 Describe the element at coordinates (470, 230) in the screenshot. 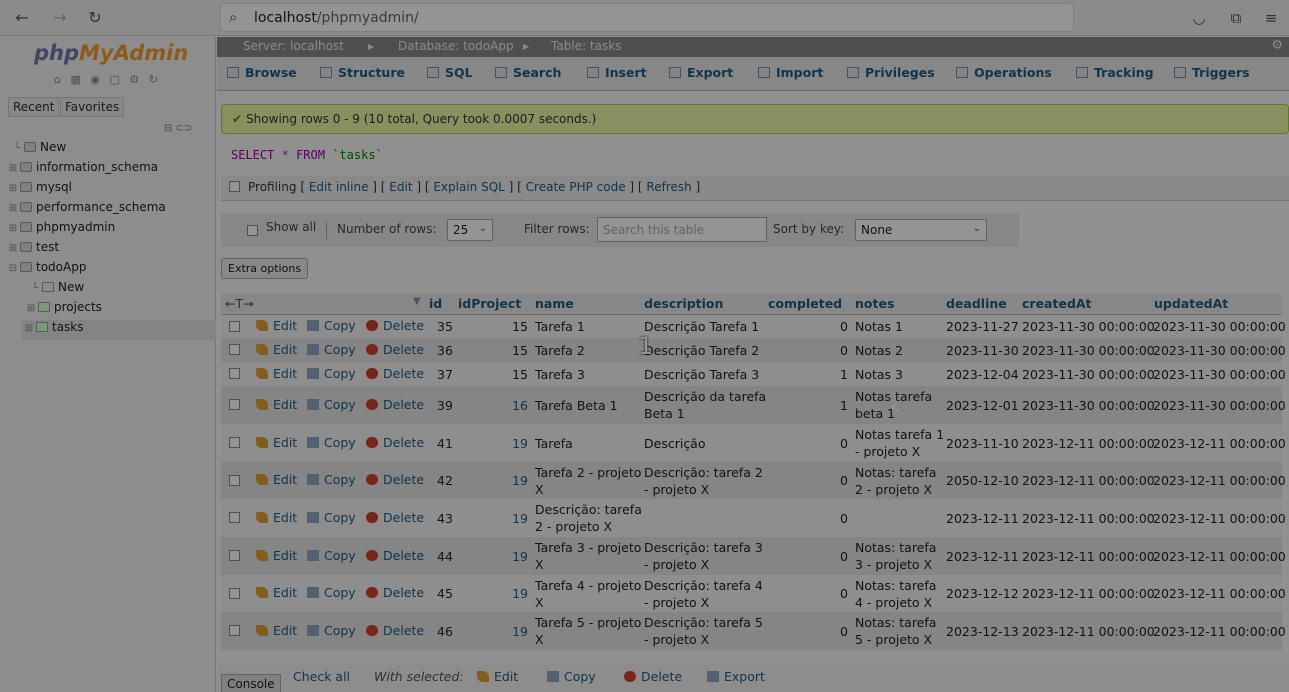

I see `number-of-rows-select: 25 ⌄` at that location.